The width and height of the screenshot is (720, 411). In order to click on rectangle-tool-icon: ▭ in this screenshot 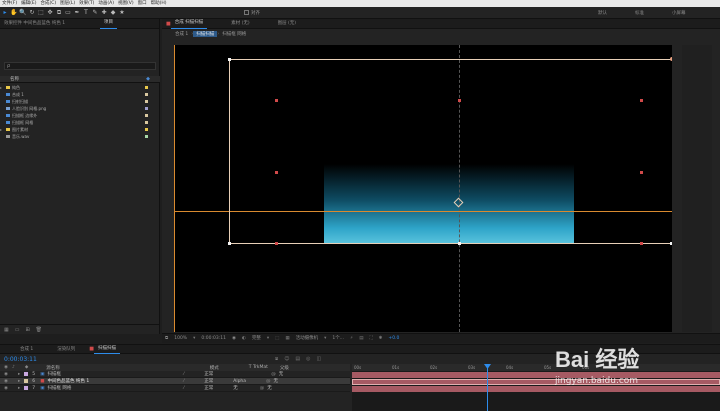, I will do `click(68, 13)`.